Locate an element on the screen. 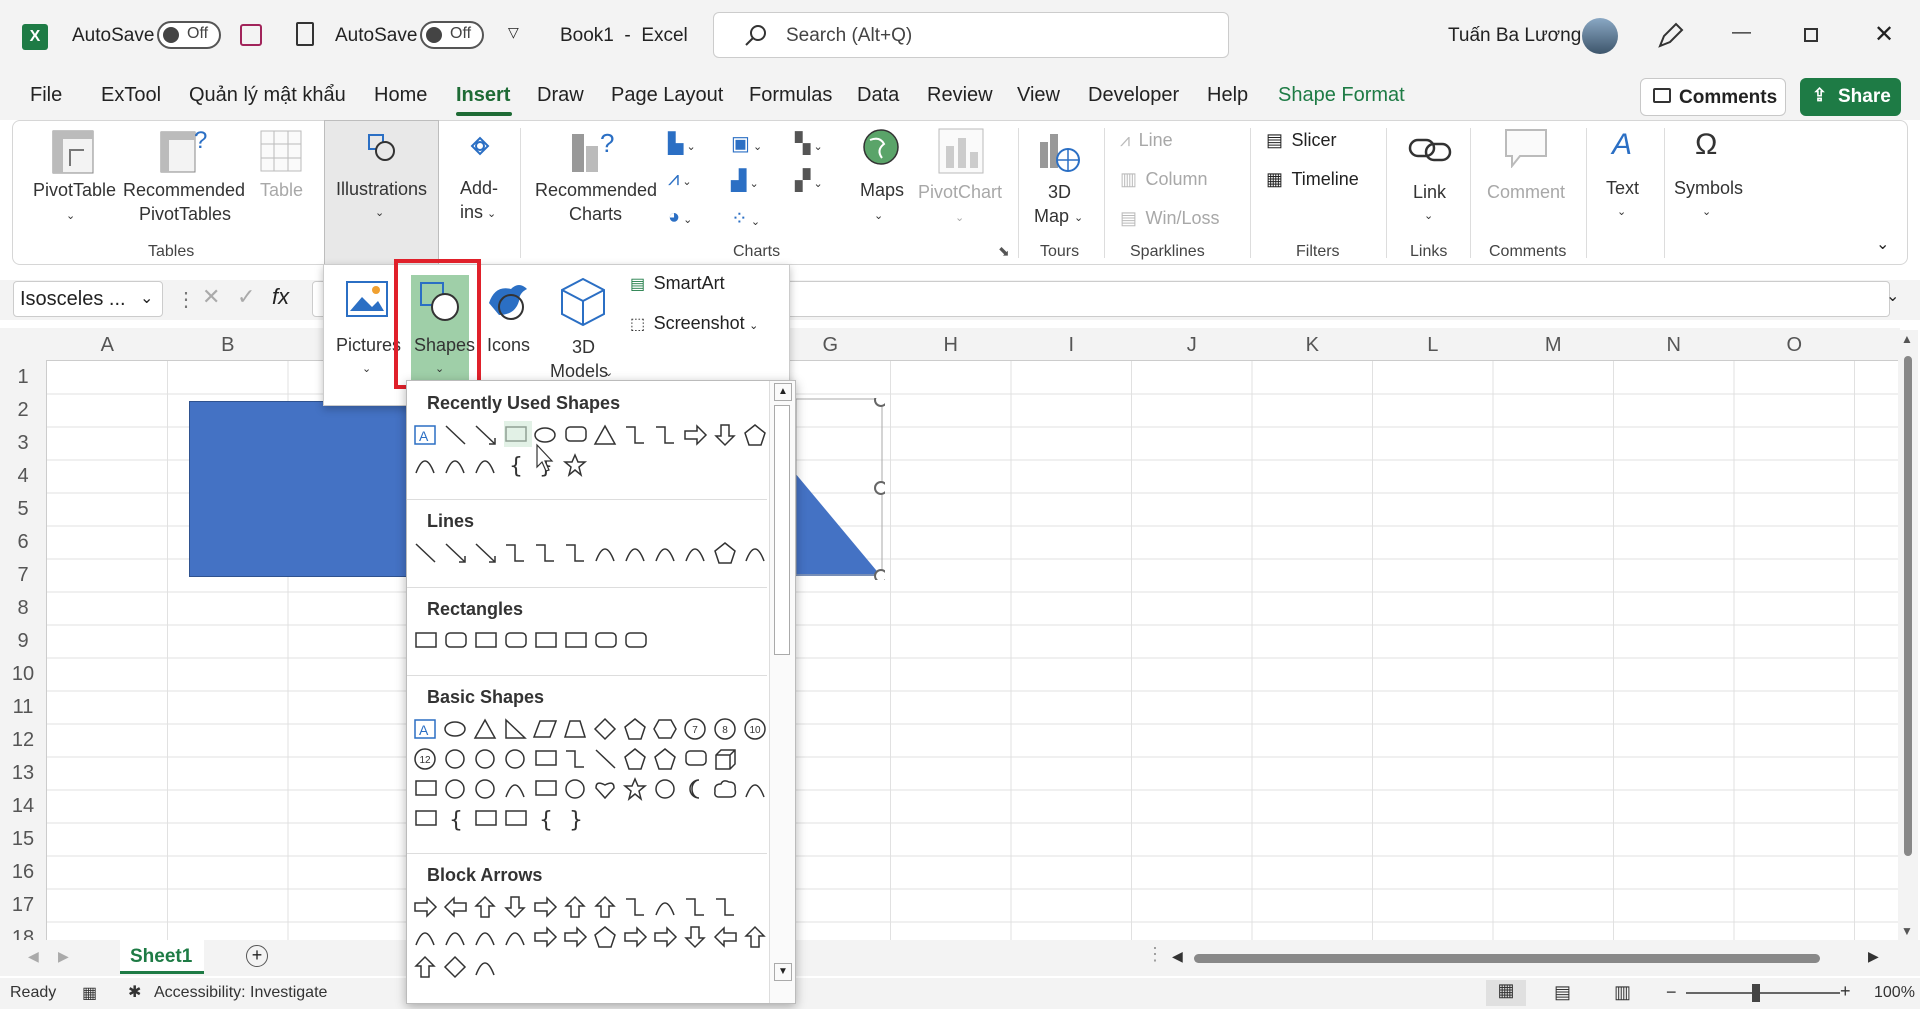 The image size is (1920, 1009). waterfall-chart-icon: ▚ ⌄ is located at coordinates (809, 143).